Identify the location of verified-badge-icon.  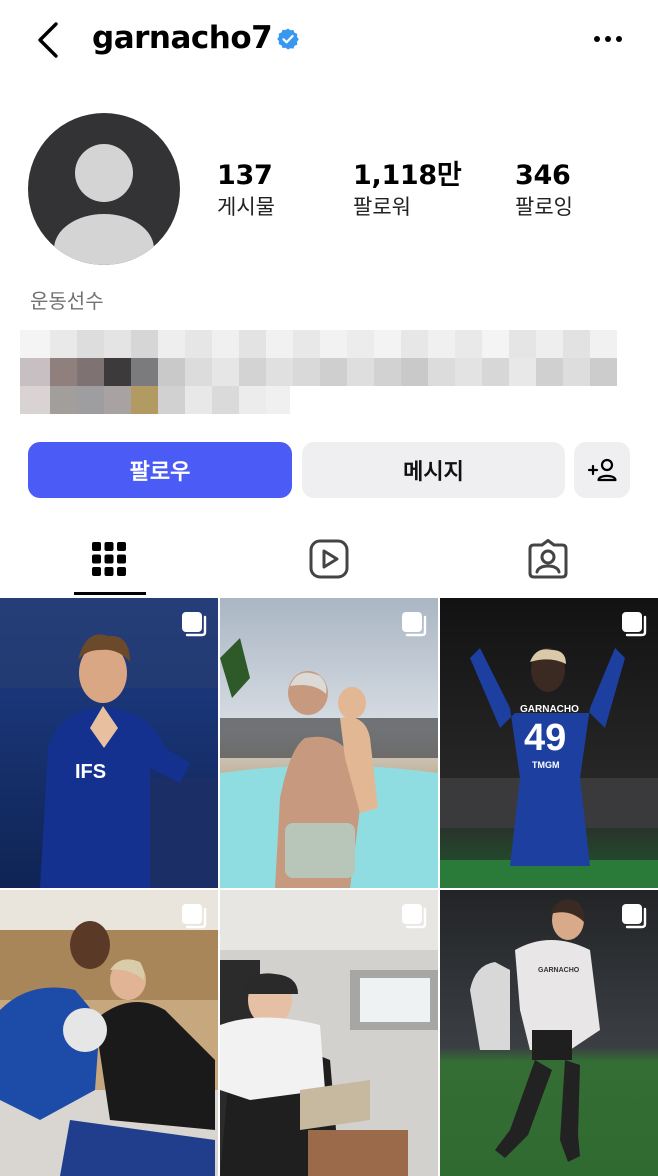
(288, 39).